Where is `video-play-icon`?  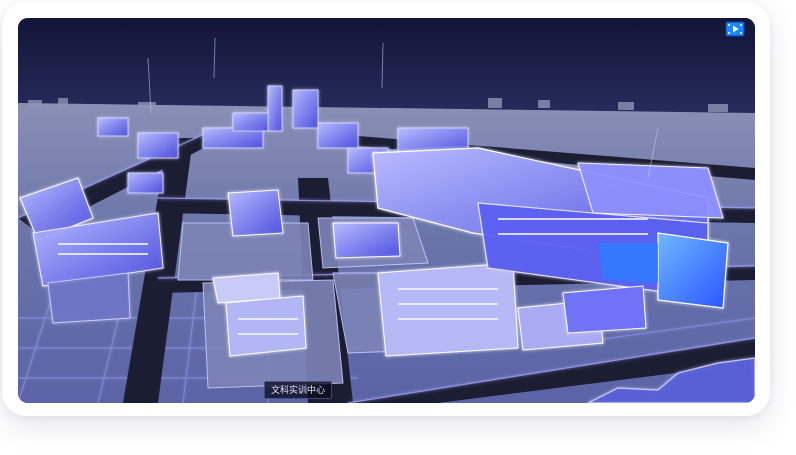 video-play-icon is located at coordinates (735, 29).